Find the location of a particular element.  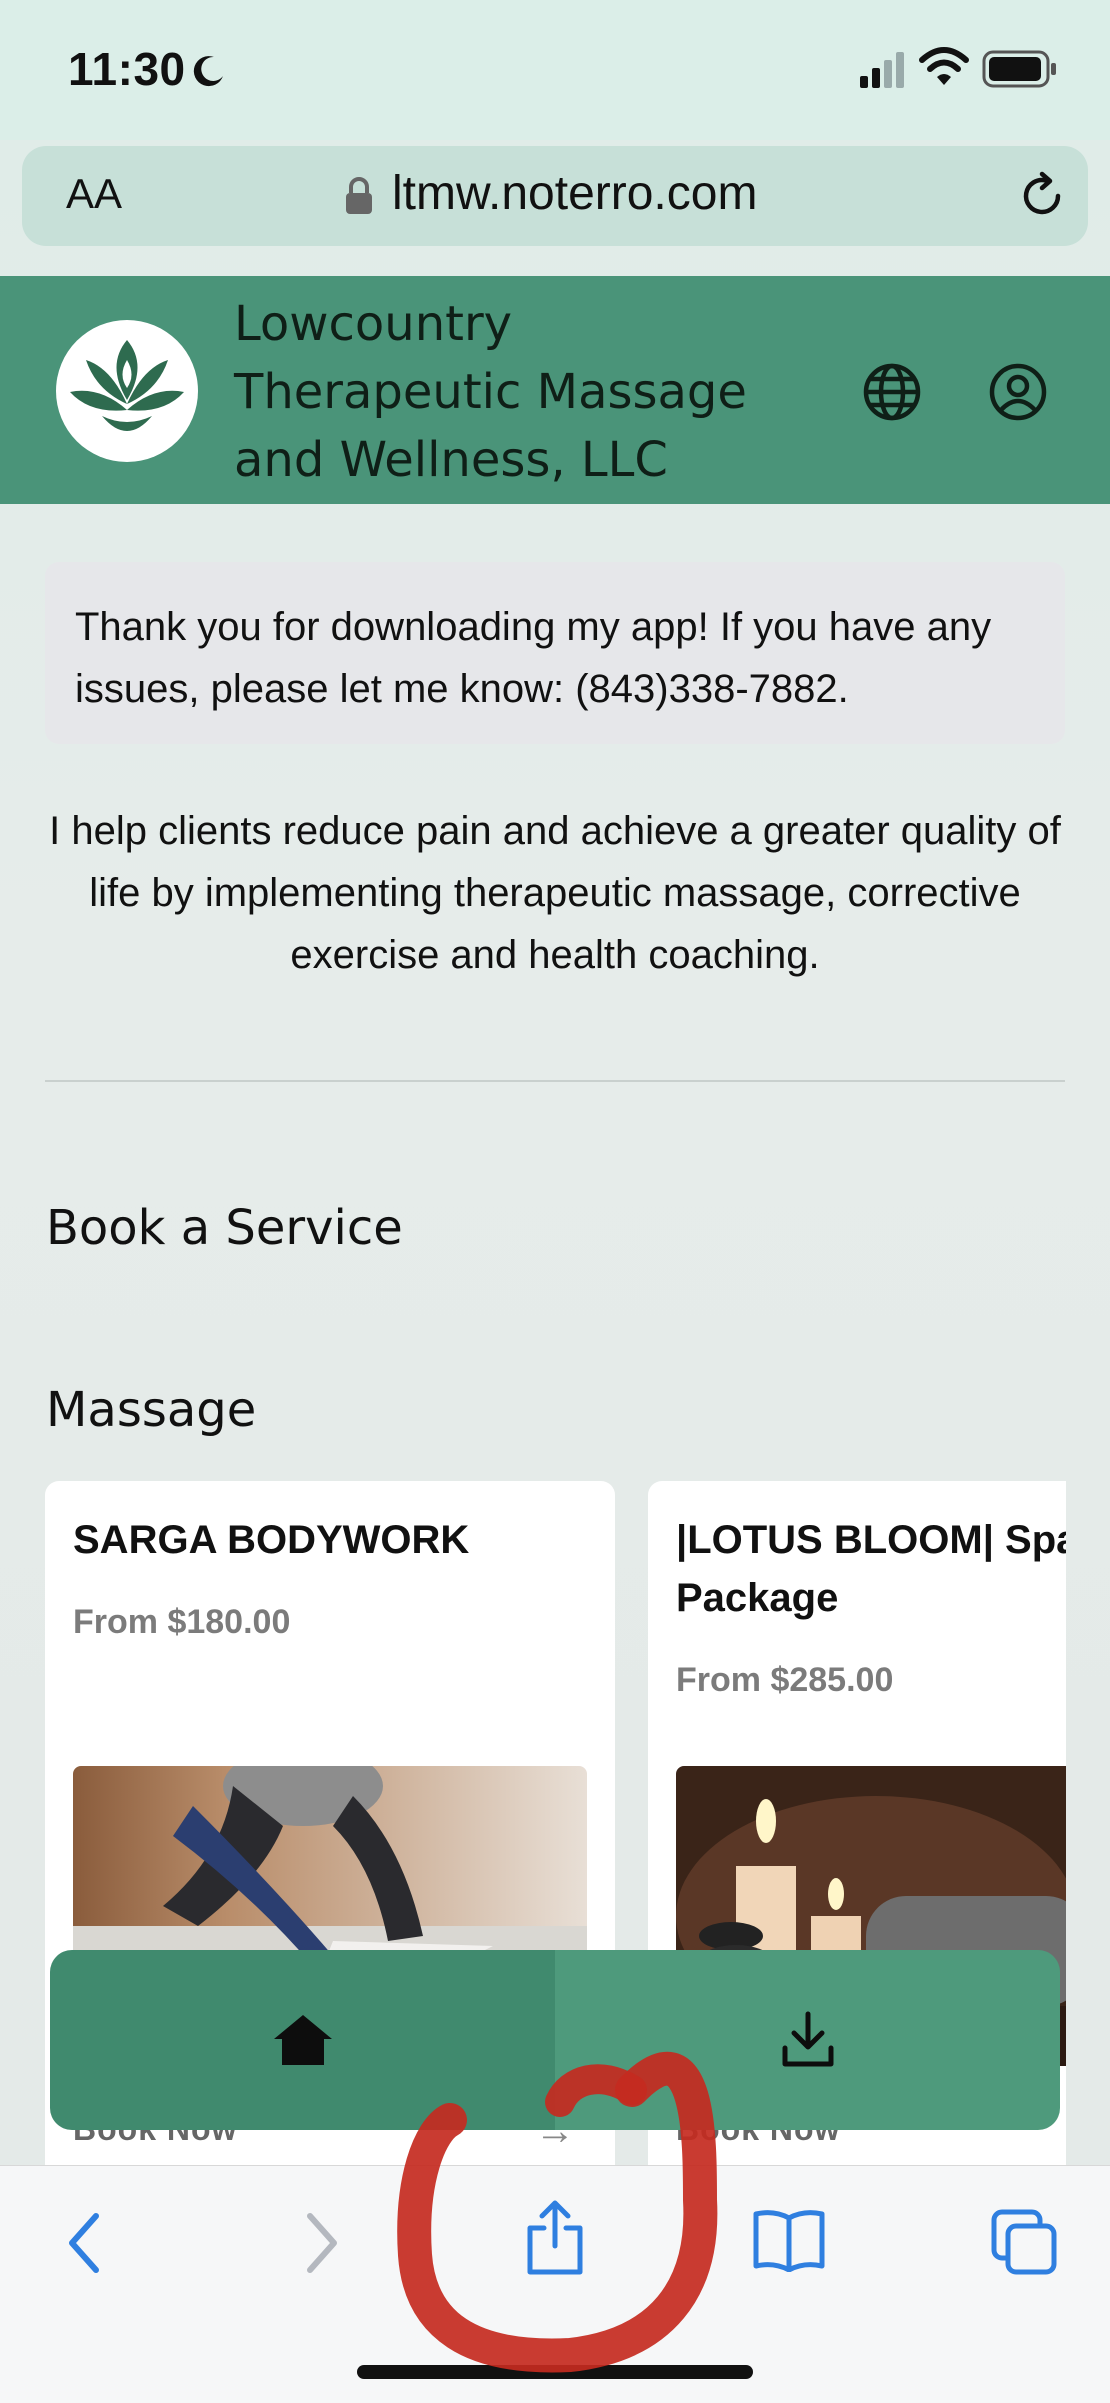

download-nav-button is located at coordinates (807, 2040).